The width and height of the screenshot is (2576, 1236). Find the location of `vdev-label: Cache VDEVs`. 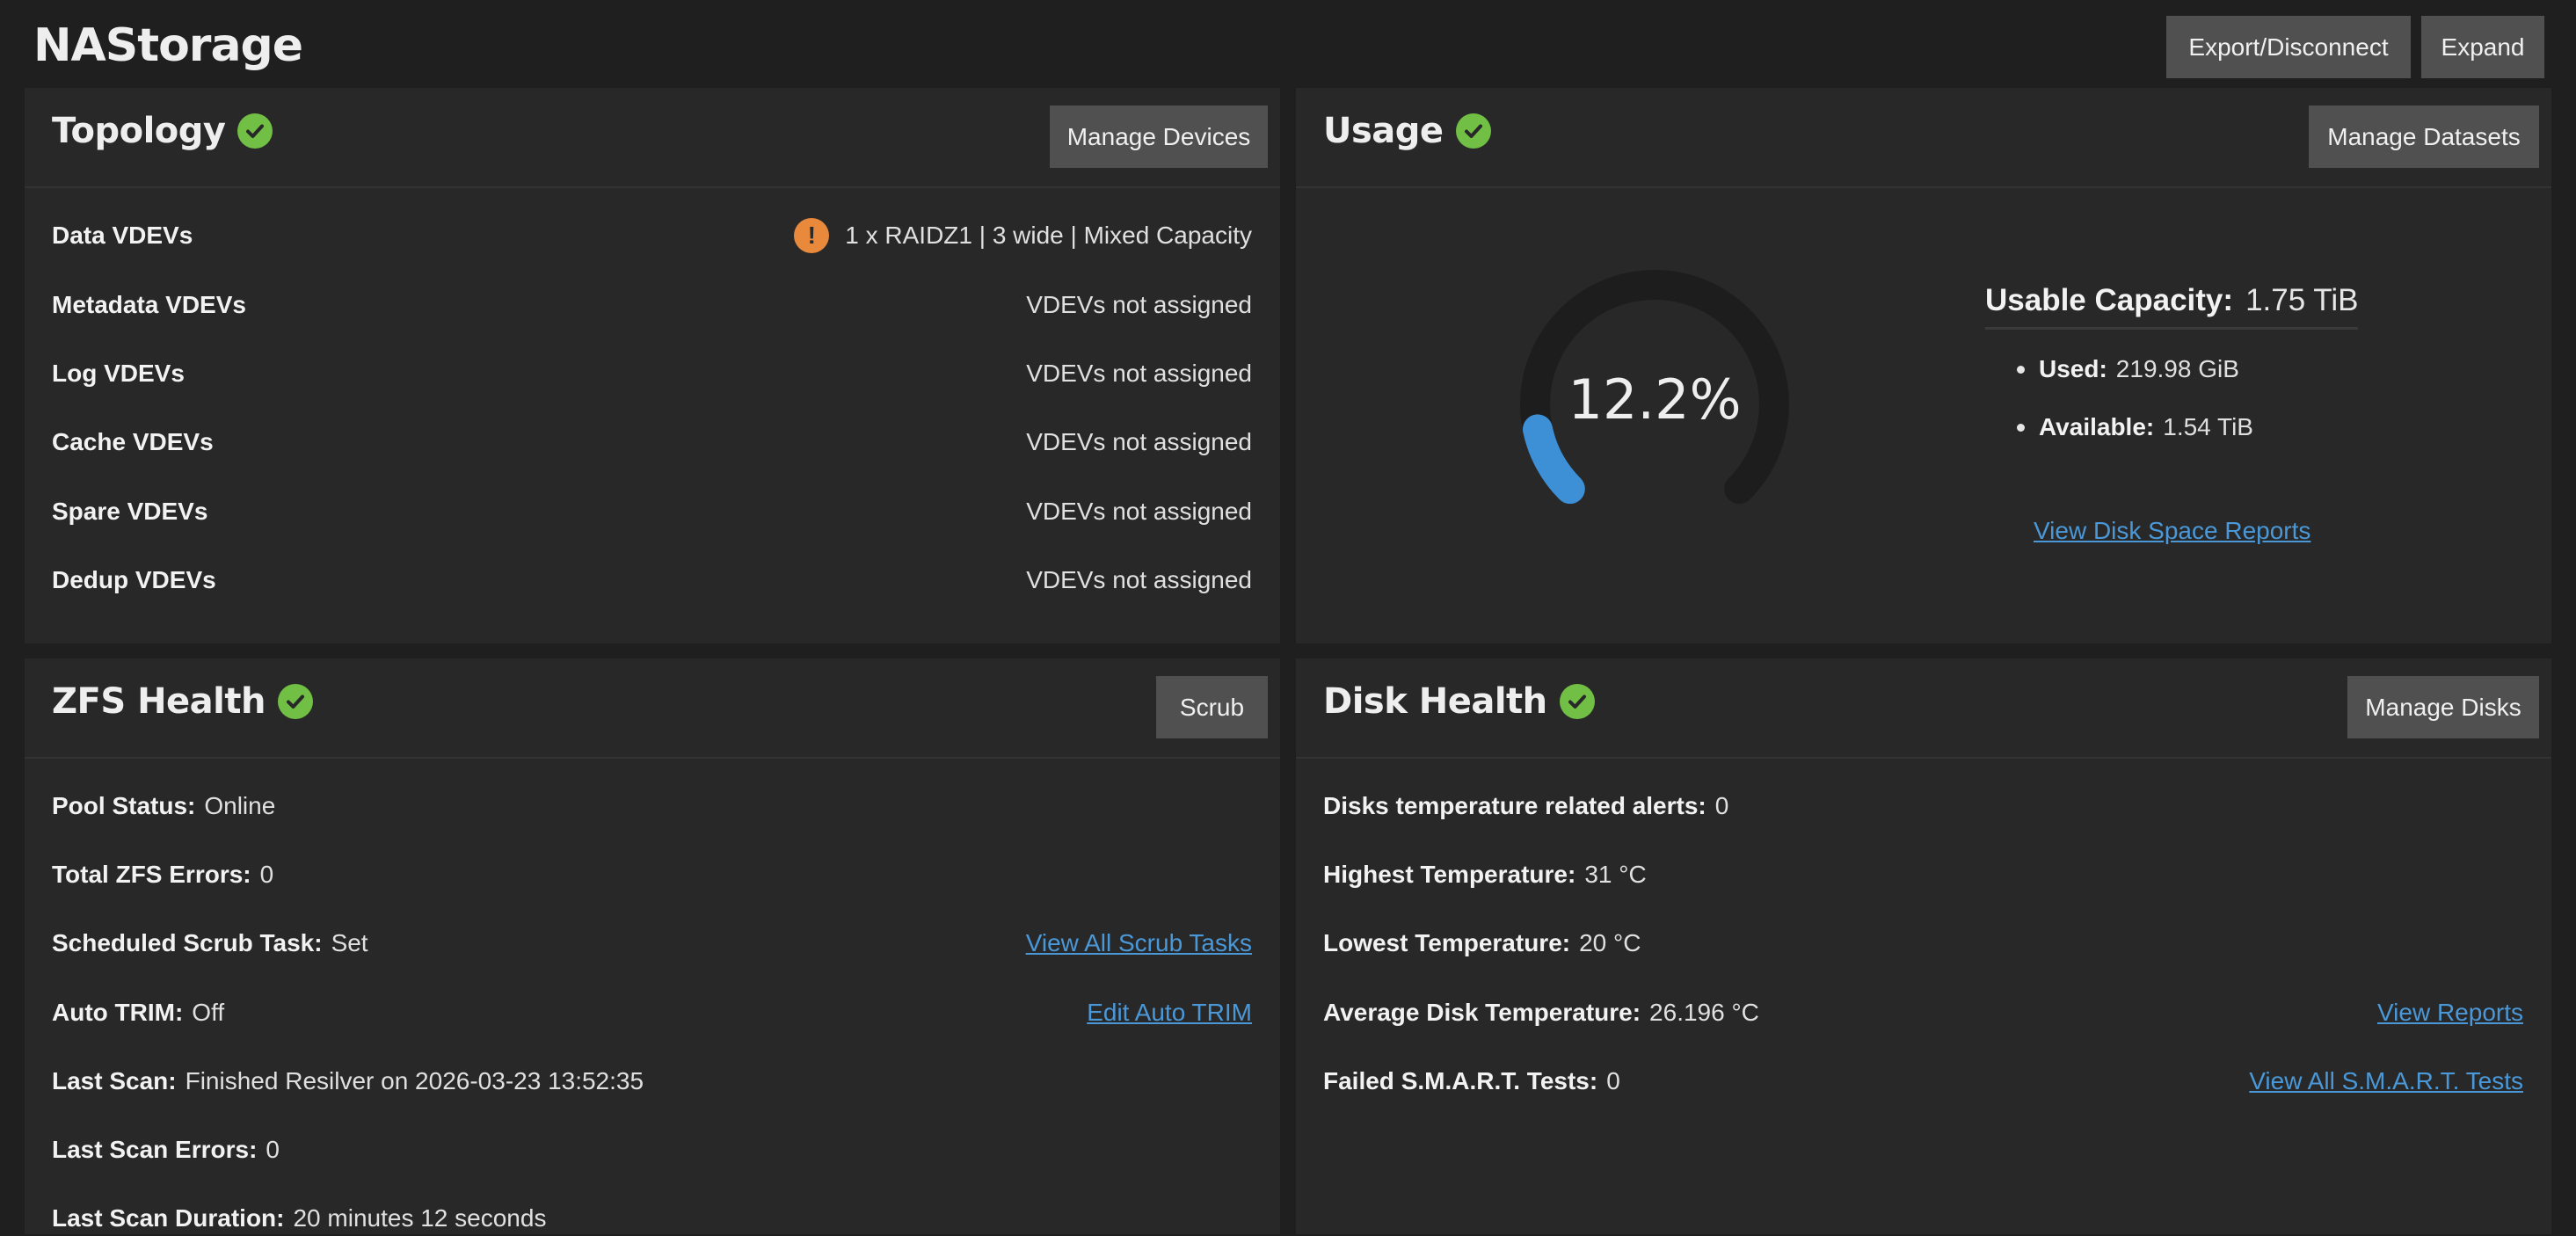

vdev-label: Cache VDEVs is located at coordinates (133, 441).